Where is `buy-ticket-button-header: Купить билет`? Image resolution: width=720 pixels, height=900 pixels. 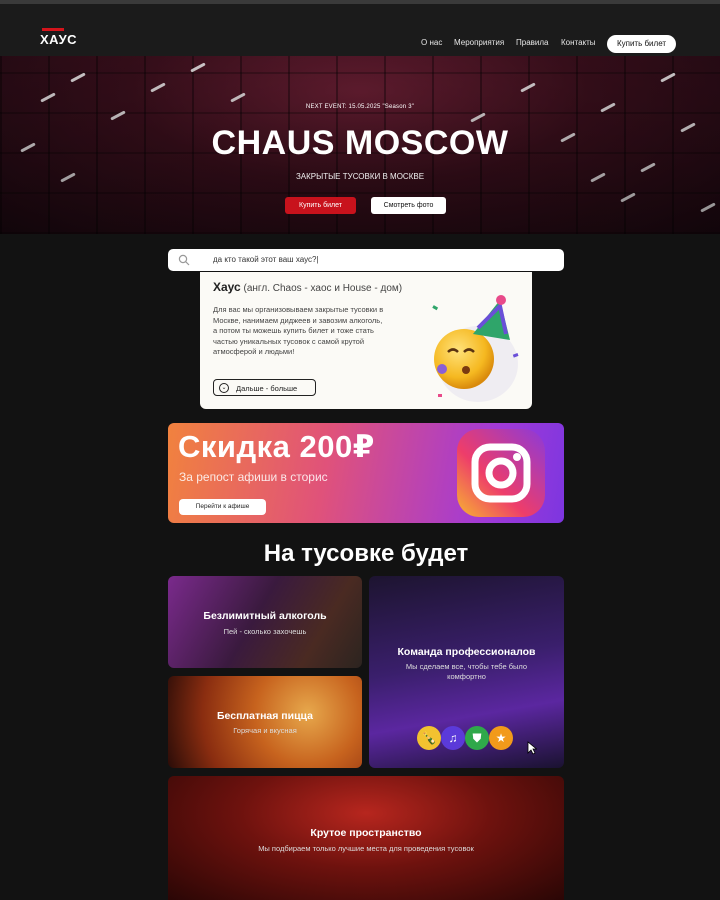 buy-ticket-button-header: Купить билет is located at coordinates (641, 44).